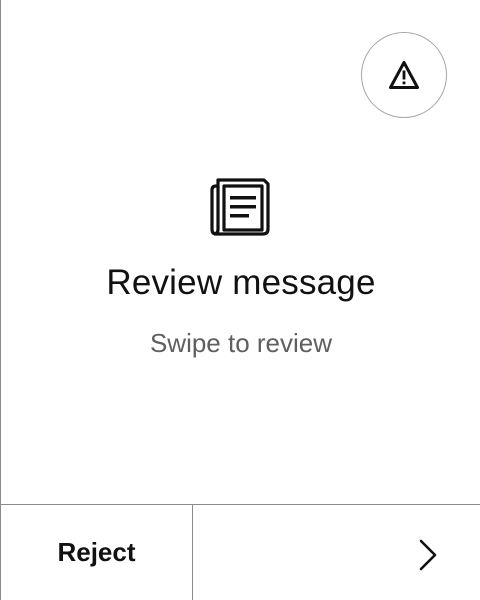 This screenshot has width=480, height=600. I want to click on message-icon, so click(240, 207).